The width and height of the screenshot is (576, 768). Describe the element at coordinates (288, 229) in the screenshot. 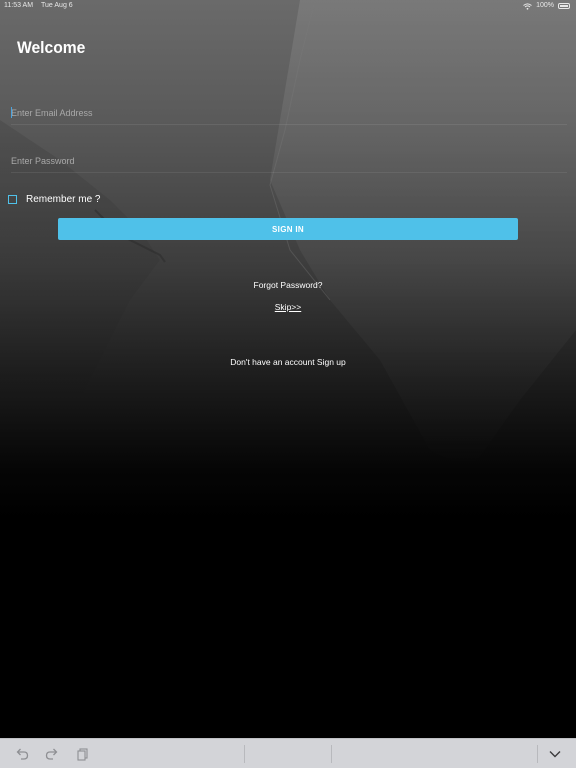

I see `sign-in-button: SIGN IN` at that location.